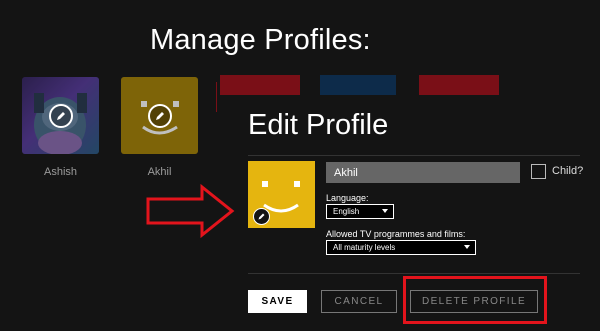  Describe the element at coordinates (159, 172) in the screenshot. I see `profile-name-akhil: Akhil` at that location.